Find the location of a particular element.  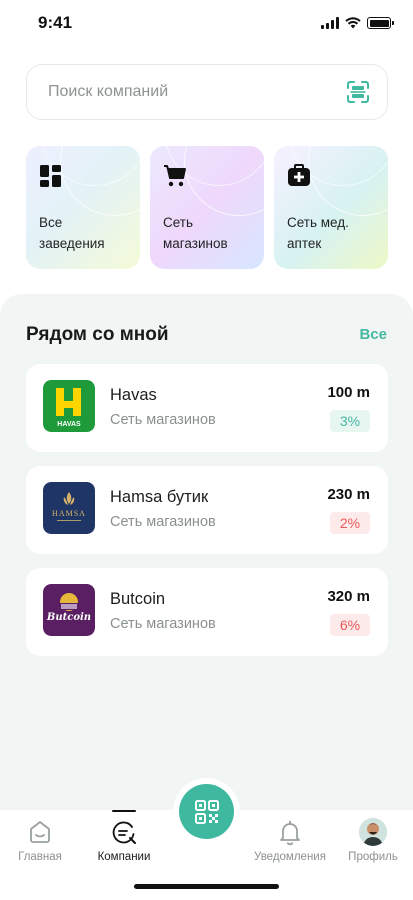

nav-label: Уведомления is located at coordinates (290, 857).